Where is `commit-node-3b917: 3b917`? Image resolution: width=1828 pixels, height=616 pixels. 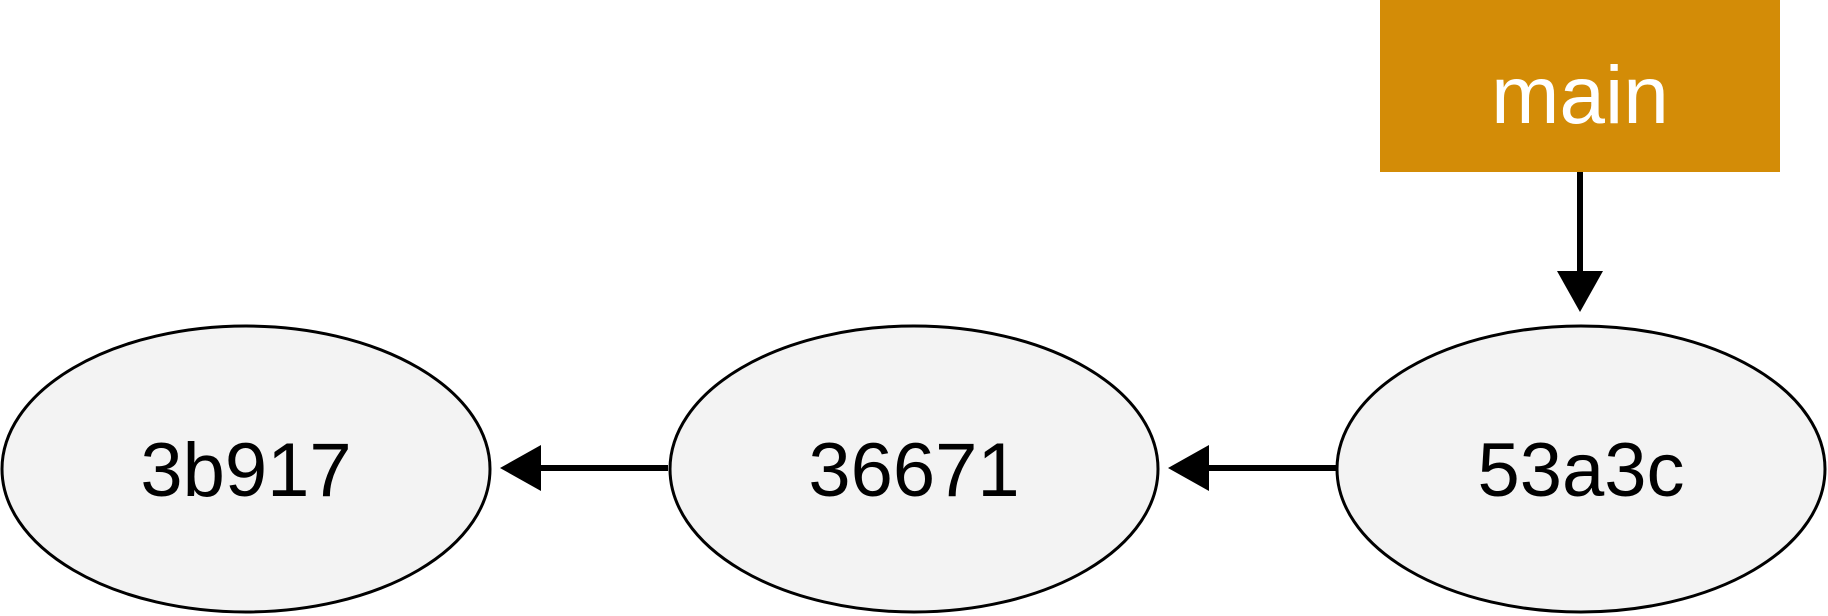 commit-node-3b917: 3b917 is located at coordinates (246, 469).